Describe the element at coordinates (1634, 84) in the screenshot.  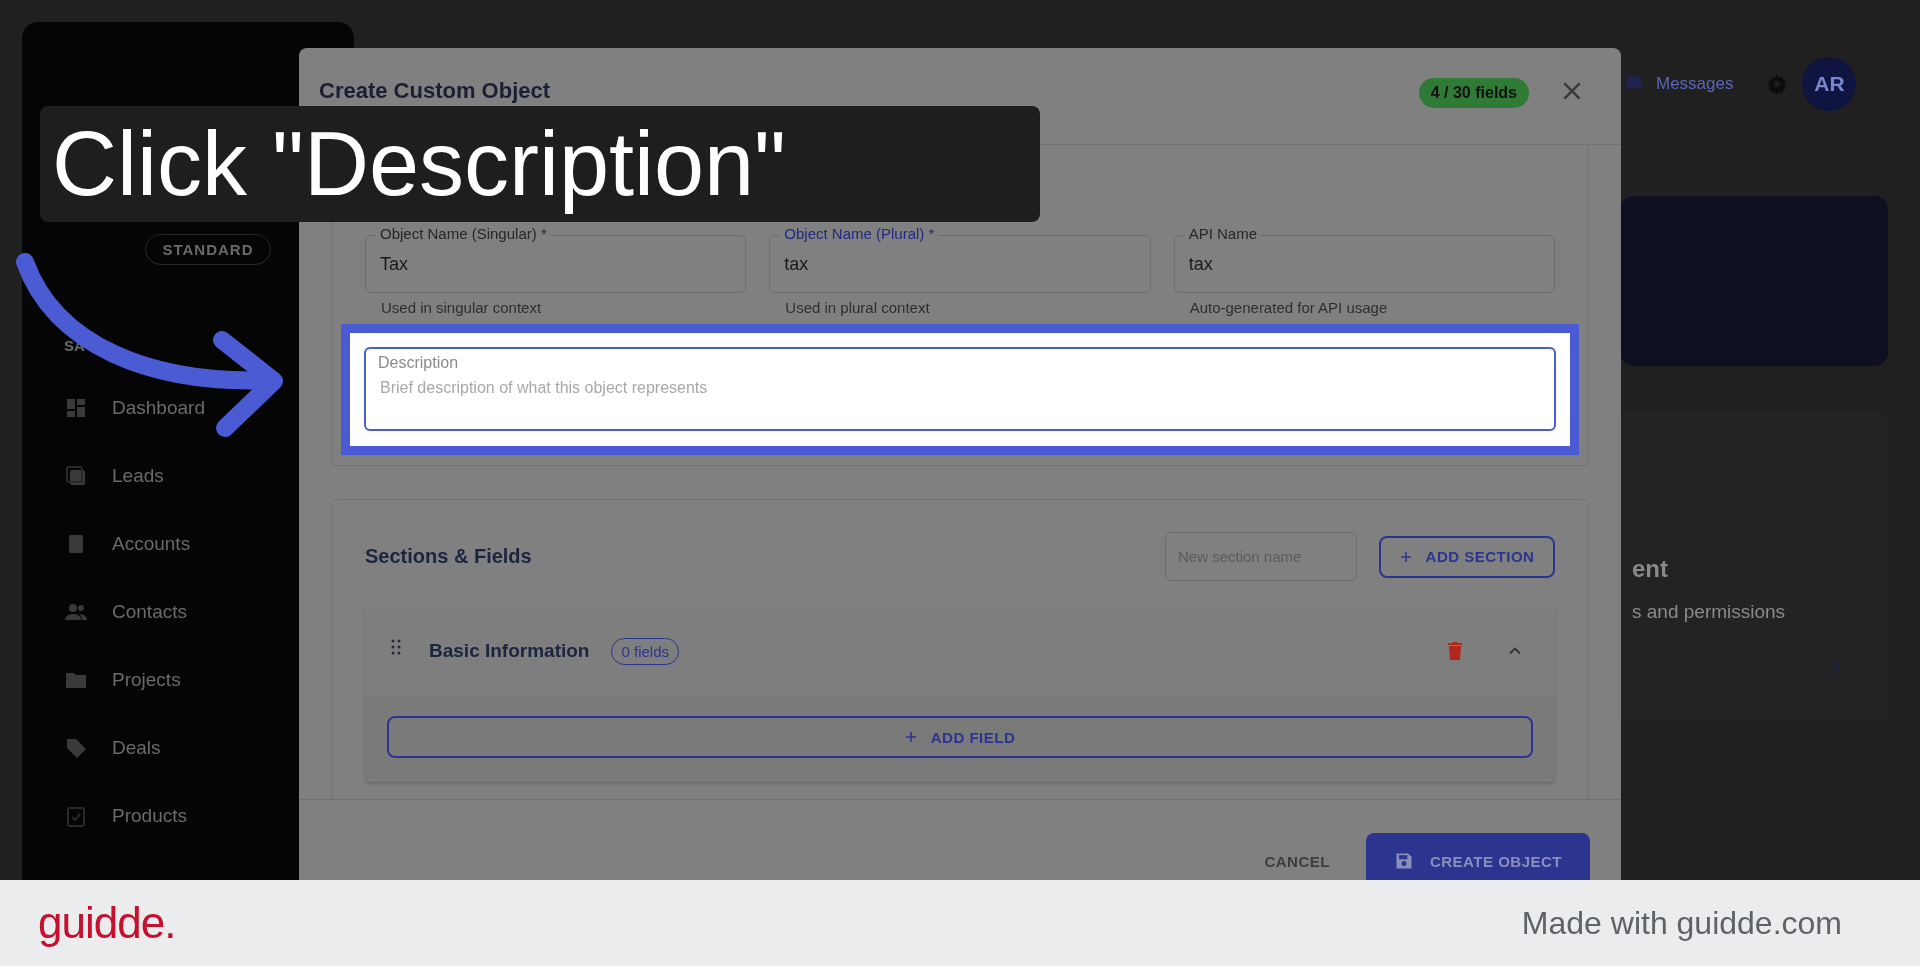
I see `chat-icon` at that location.